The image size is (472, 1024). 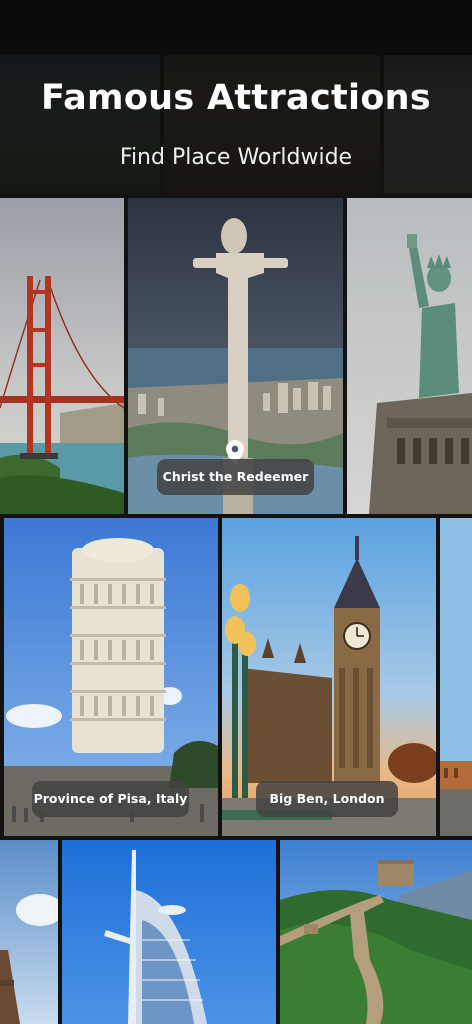 I want to click on attraction-tile-statue-of-liberty, so click(x=409, y=356).